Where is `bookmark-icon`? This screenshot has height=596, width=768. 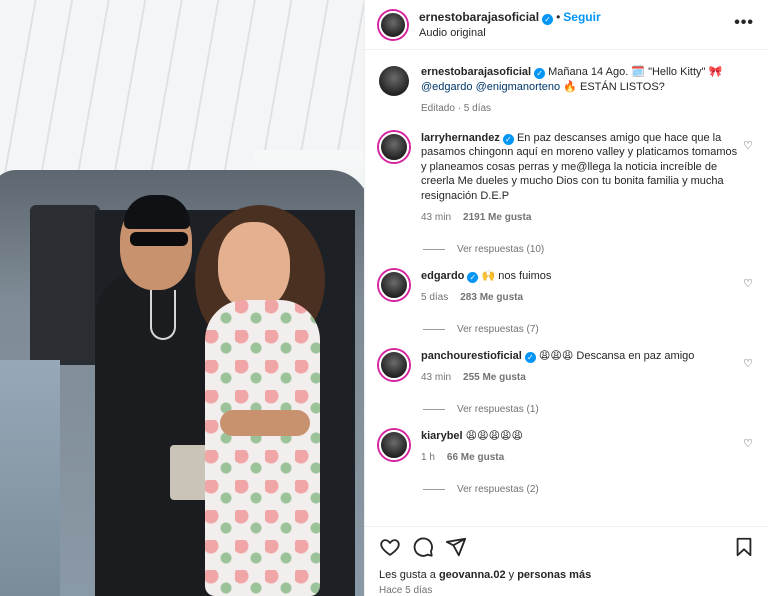 bookmark-icon is located at coordinates (744, 547).